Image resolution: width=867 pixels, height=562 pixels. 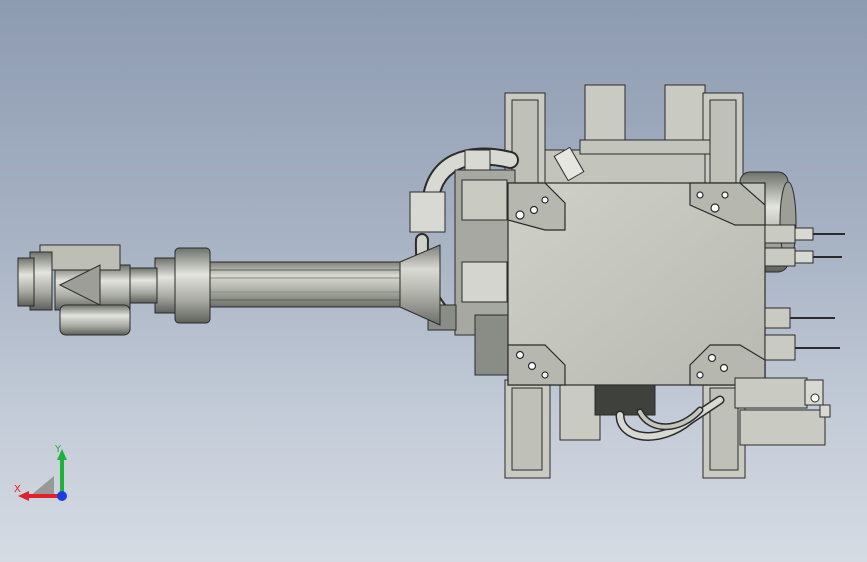 What do you see at coordinates (322, 285) in the screenshot?
I see `main-shaft` at bounding box center [322, 285].